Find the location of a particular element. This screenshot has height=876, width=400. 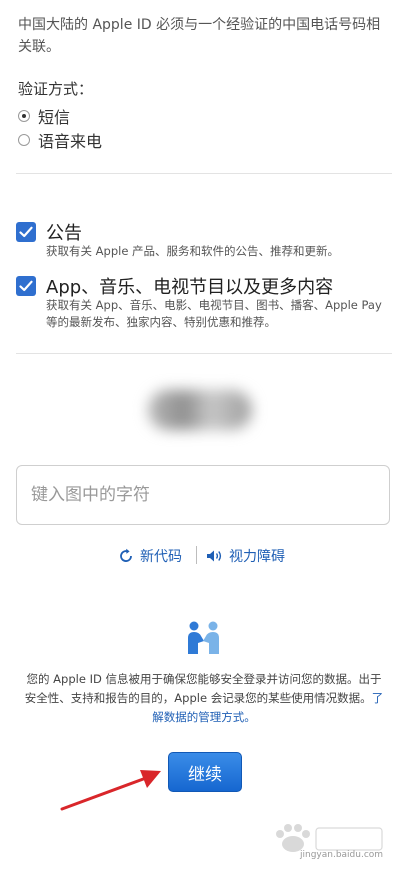

radio-voice-call: 语音来电 is located at coordinates (60, 140).